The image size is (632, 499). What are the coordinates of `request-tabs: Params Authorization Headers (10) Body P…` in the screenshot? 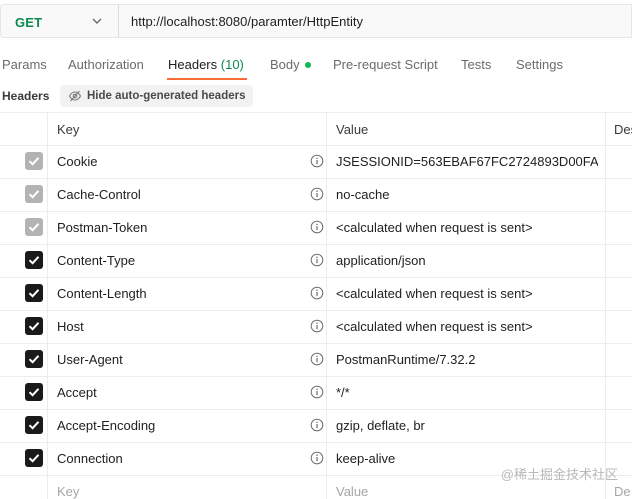 It's located at (316, 64).